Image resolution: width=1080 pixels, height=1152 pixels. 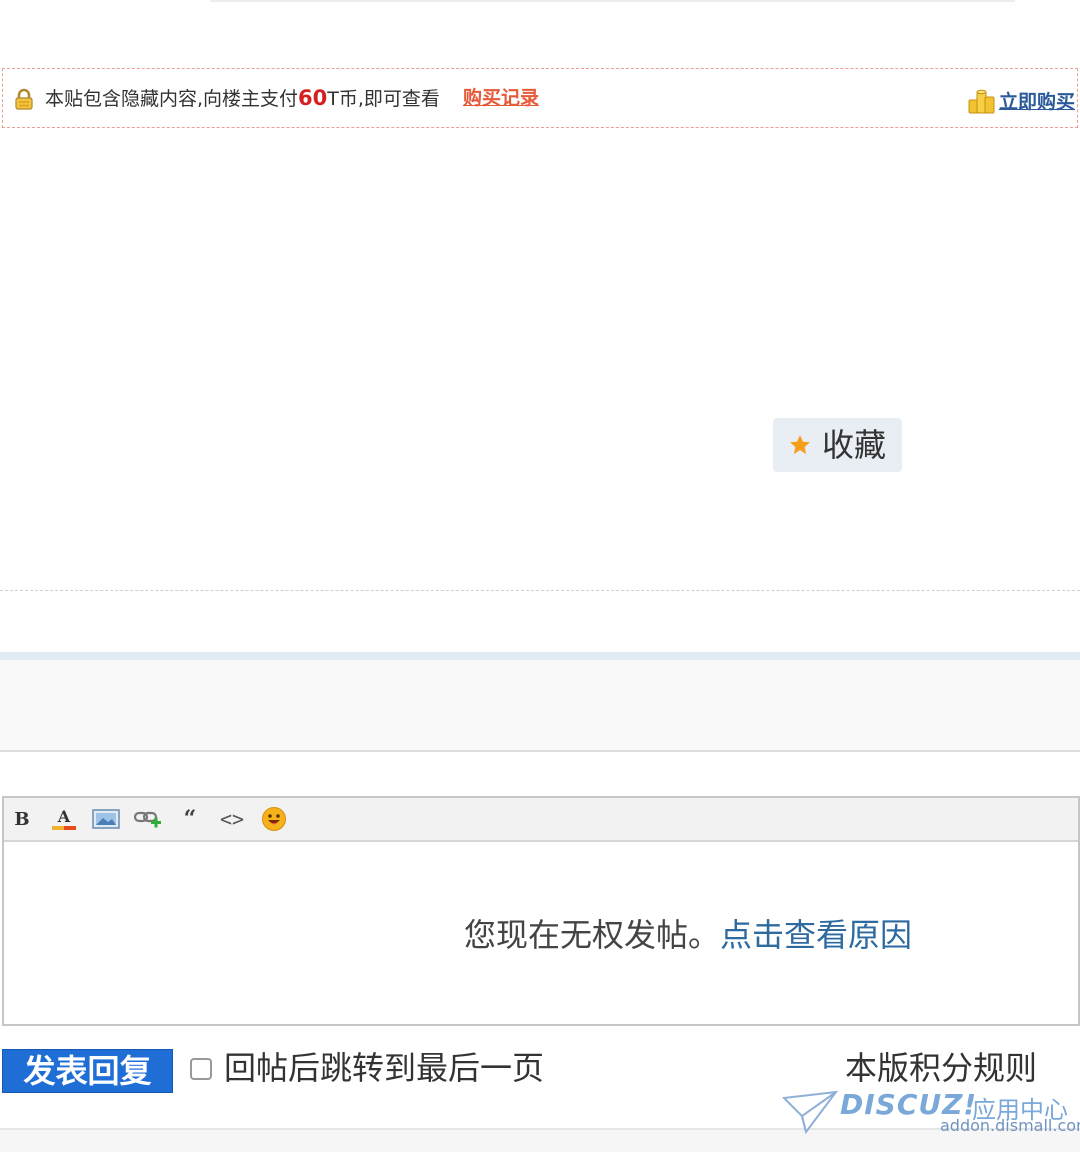 I want to click on emoji-button, so click(x=274, y=819).